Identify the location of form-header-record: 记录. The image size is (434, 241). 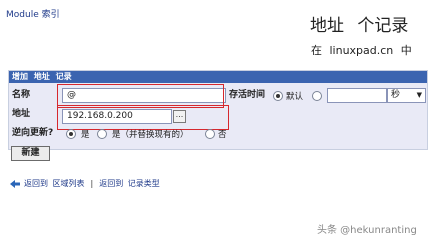
(63, 76).